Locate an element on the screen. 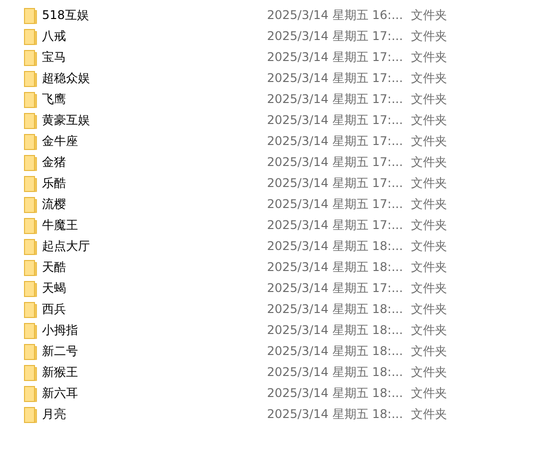 This screenshot has width=558, height=470. folder-name: 518互娱 is located at coordinates (66, 15).